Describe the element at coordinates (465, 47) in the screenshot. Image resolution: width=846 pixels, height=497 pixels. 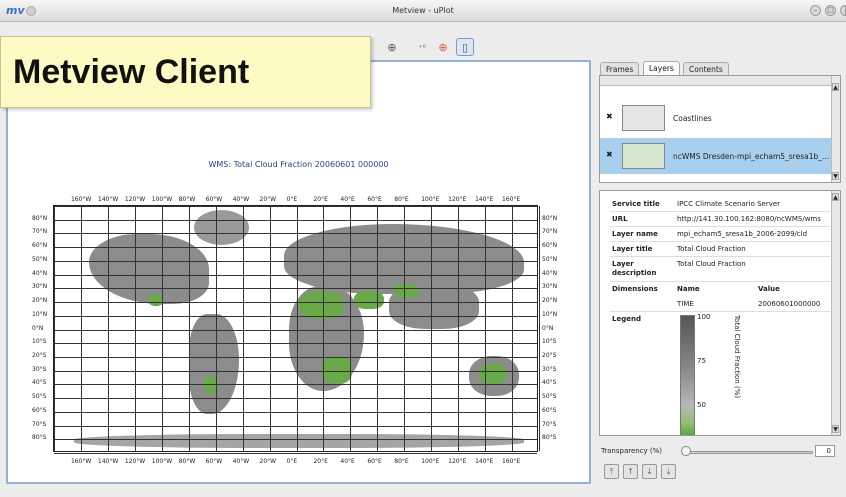
I see `sidebar-toggle-icon: ▯` at that location.